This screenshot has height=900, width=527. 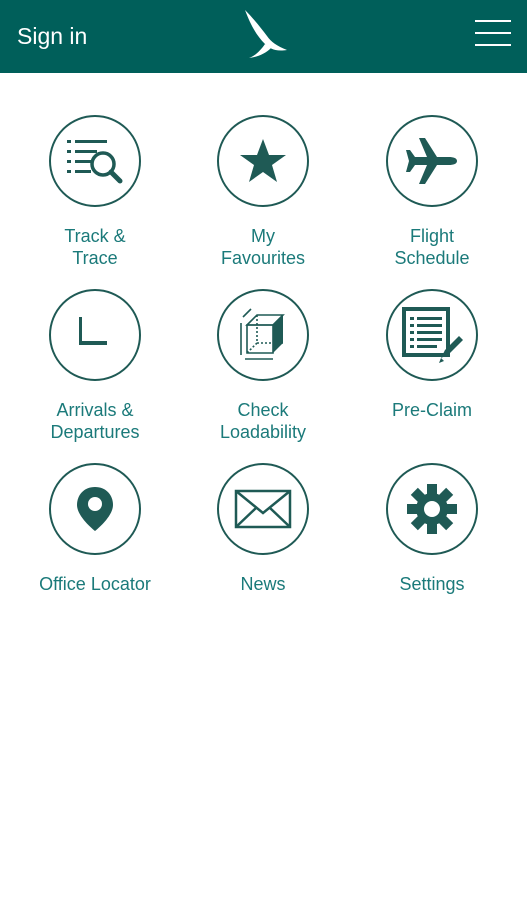 I want to click on tile-office-locator: Office Locator, so click(x=95, y=529).